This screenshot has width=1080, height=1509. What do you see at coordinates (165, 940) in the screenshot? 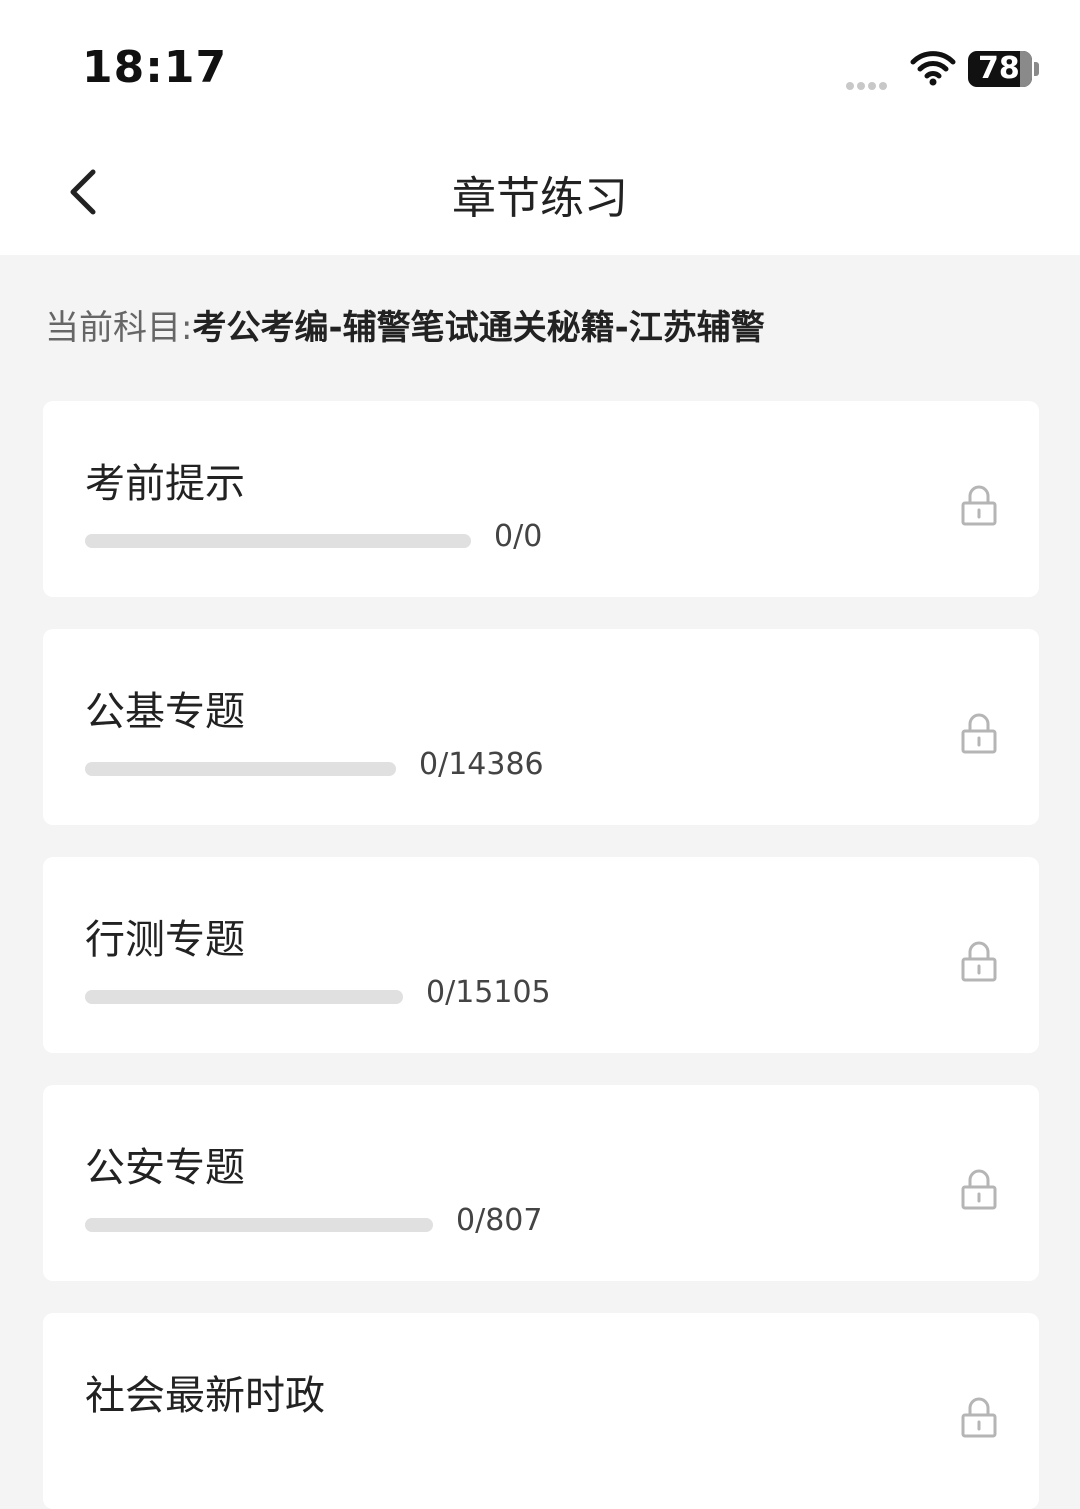
I see `chapter-title: 行测专题` at bounding box center [165, 940].